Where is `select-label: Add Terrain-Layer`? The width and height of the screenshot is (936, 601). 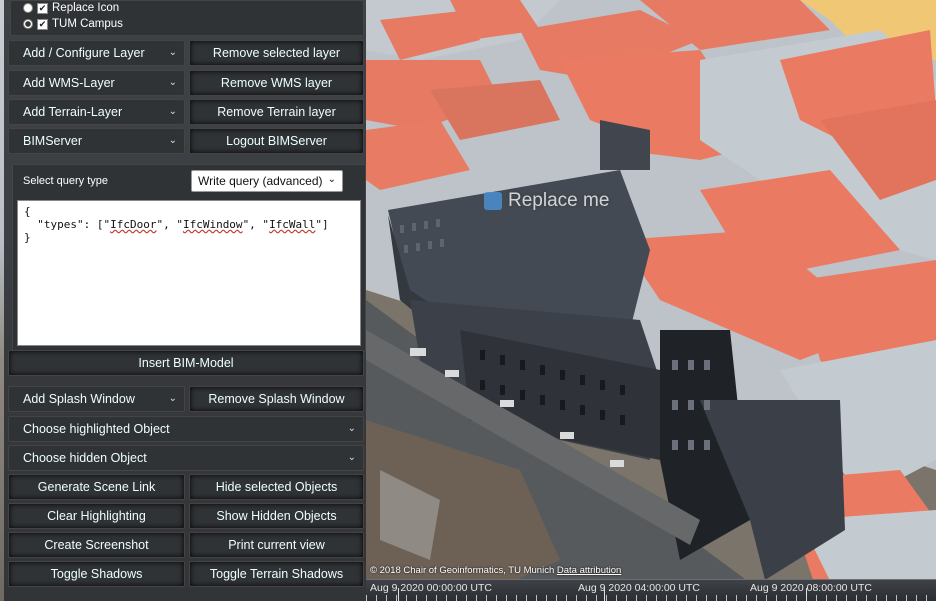
select-label: Add Terrain-Layer is located at coordinates (73, 112).